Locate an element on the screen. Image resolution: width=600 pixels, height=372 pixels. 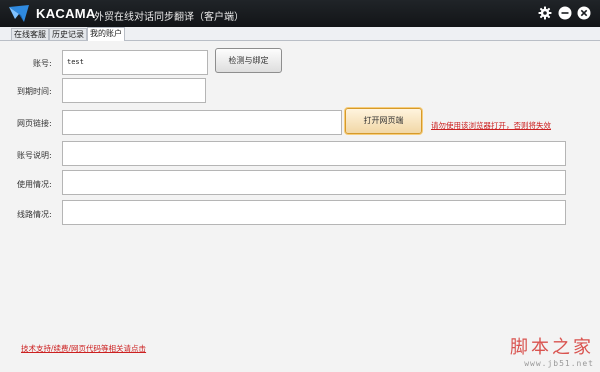
account-desc-field is located at coordinates (314, 153).